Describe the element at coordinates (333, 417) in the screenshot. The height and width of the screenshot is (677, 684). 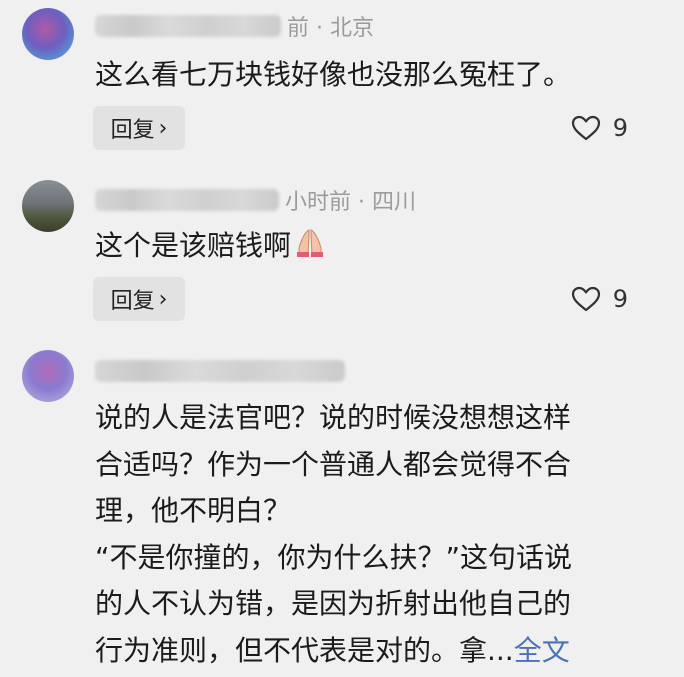
I see `comment-line: 说的人是法官吧？说的时候没想想这样` at that location.